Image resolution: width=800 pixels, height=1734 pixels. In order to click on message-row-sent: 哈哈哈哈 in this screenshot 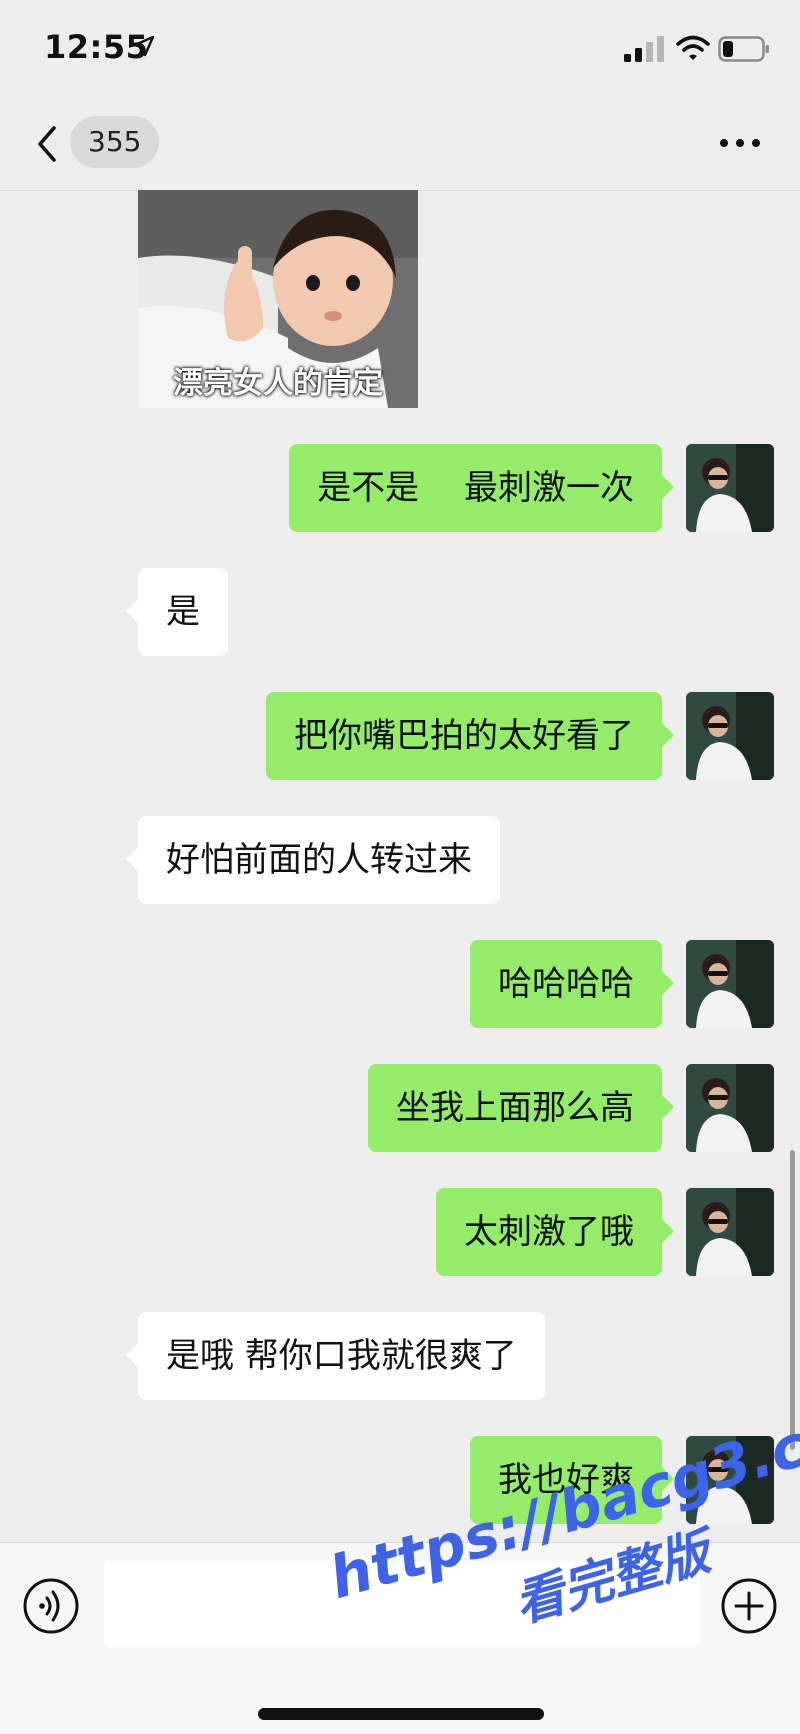, I will do `click(337, 984)`.